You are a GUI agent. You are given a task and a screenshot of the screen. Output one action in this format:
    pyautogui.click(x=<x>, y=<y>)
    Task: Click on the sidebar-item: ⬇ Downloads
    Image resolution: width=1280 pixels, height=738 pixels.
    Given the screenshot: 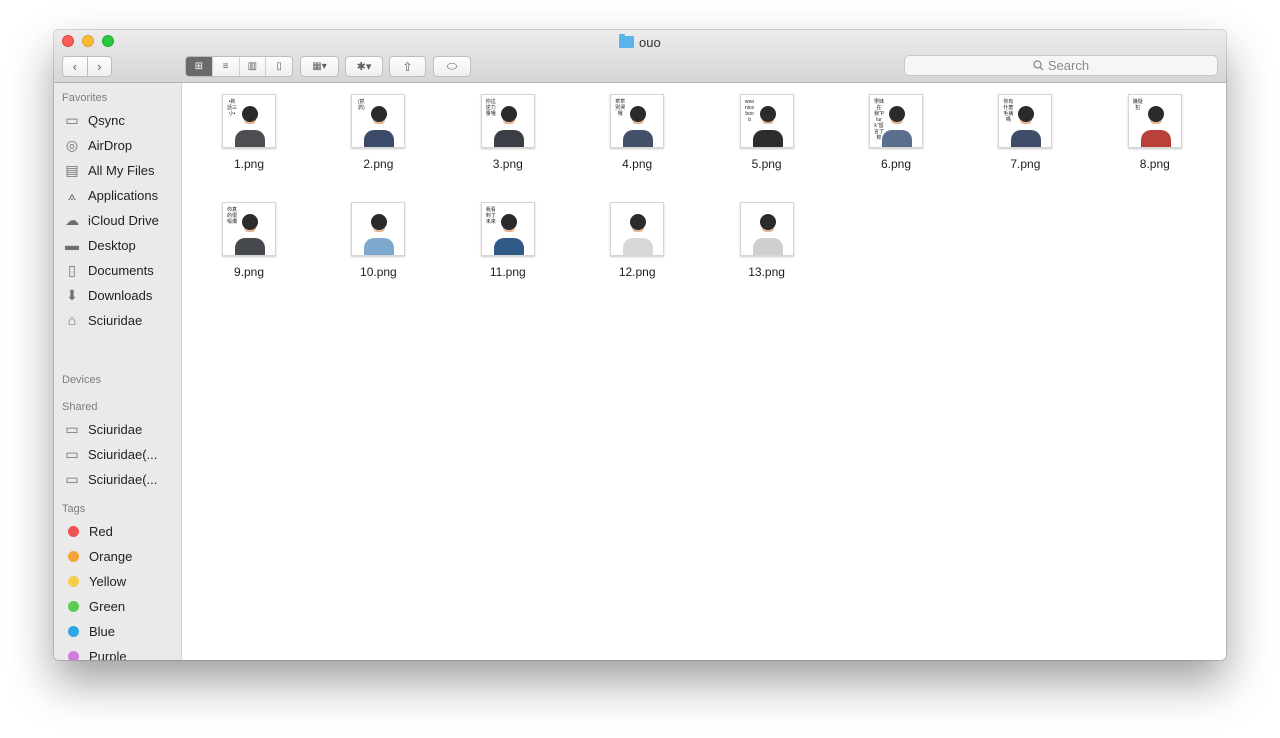 What is the action you would take?
    pyautogui.click(x=107, y=295)
    